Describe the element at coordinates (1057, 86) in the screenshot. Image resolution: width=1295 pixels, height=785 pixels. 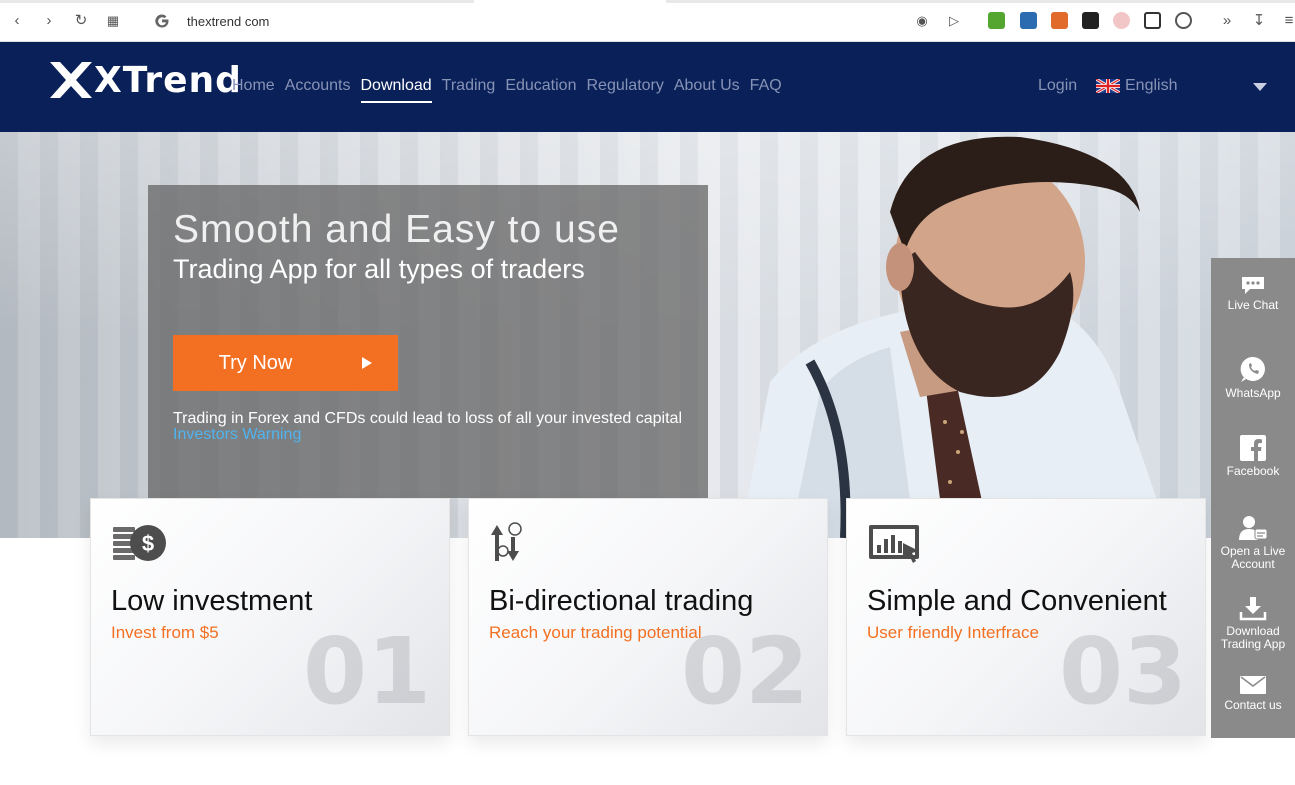
I see `login-link: Login` at that location.